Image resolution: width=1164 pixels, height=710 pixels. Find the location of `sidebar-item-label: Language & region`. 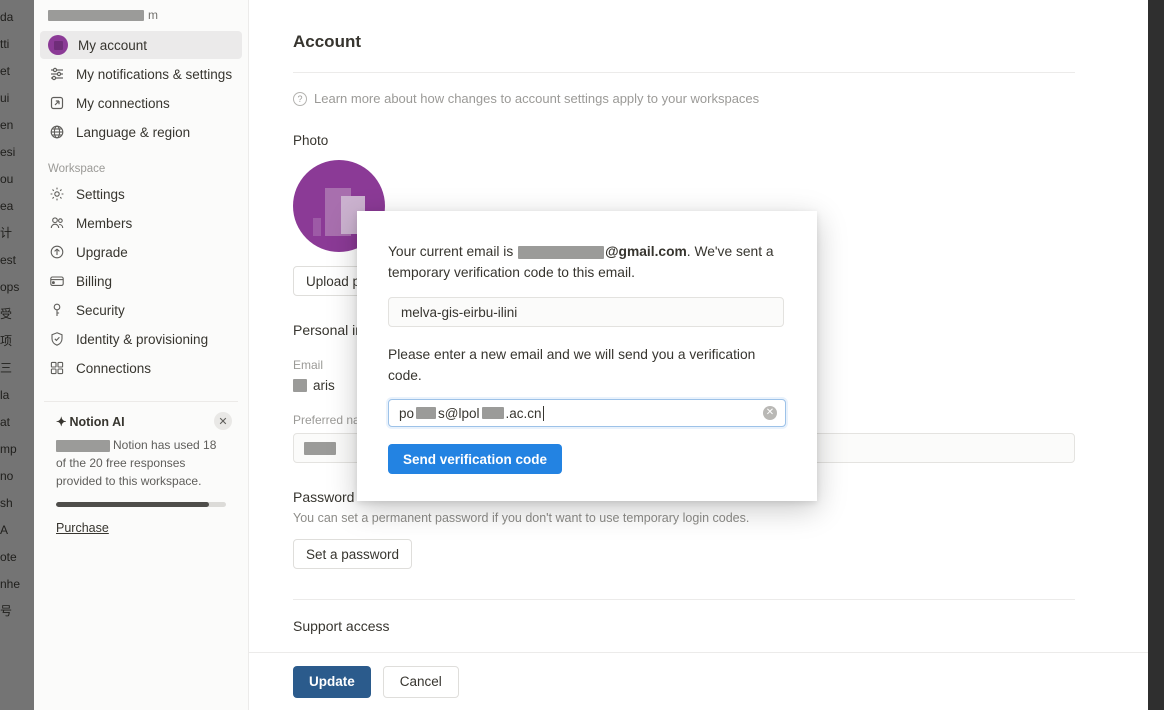

sidebar-item-label: Language & region is located at coordinates (133, 132).